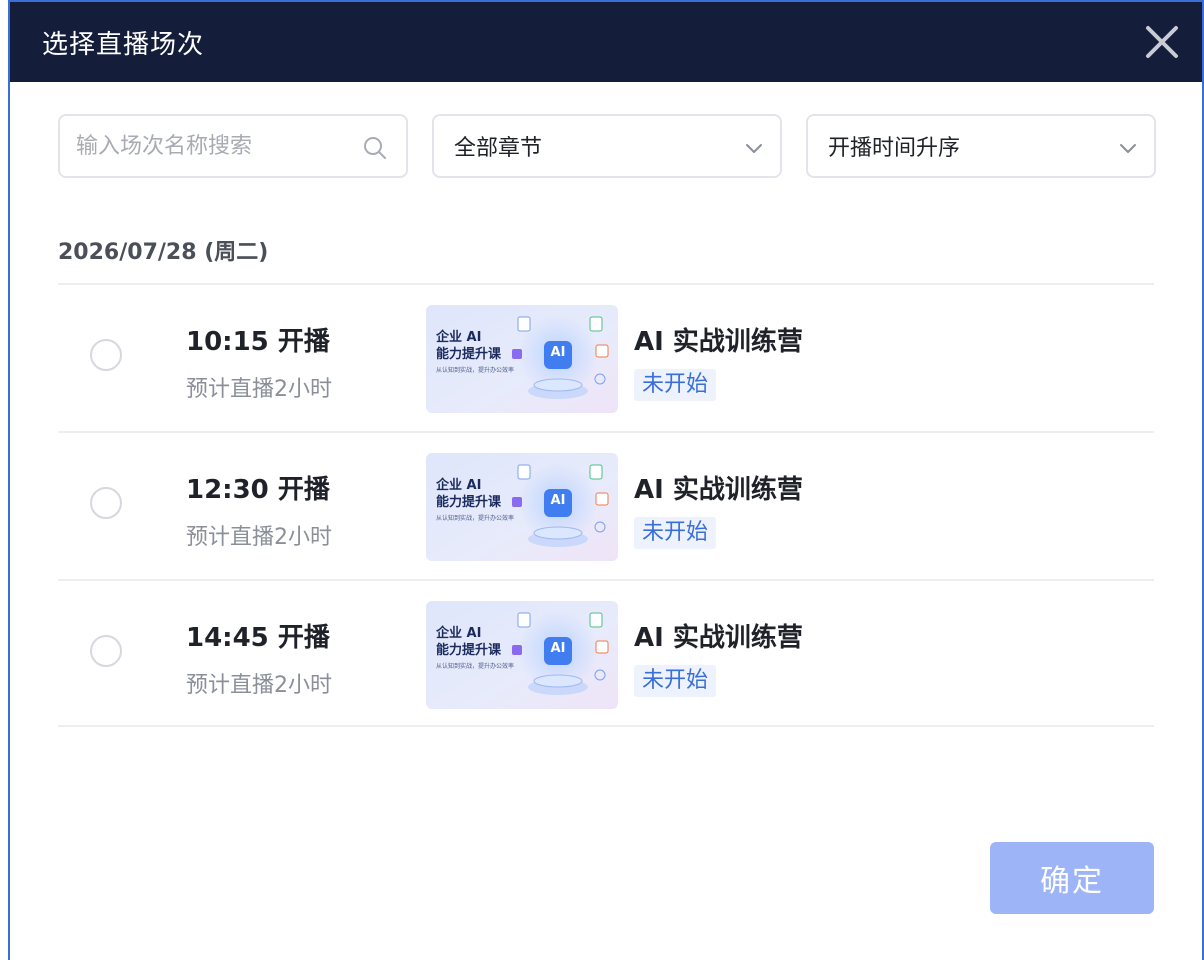 Image resolution: width=1204 pixels, height=960 pixels. I want to click on close-icon, so click(1162, 42).